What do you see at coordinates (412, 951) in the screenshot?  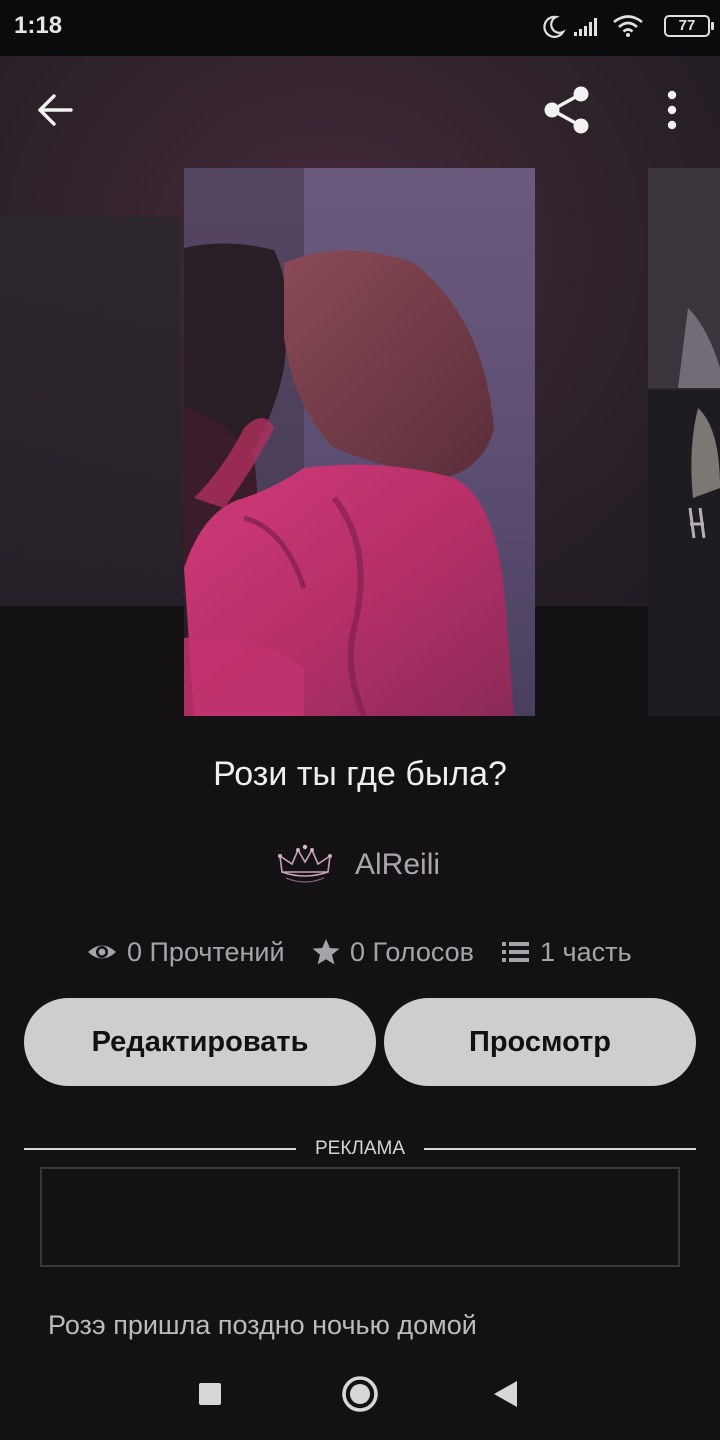 I see `votes-count: 0 Голосов` at bounding box center [412, 951].